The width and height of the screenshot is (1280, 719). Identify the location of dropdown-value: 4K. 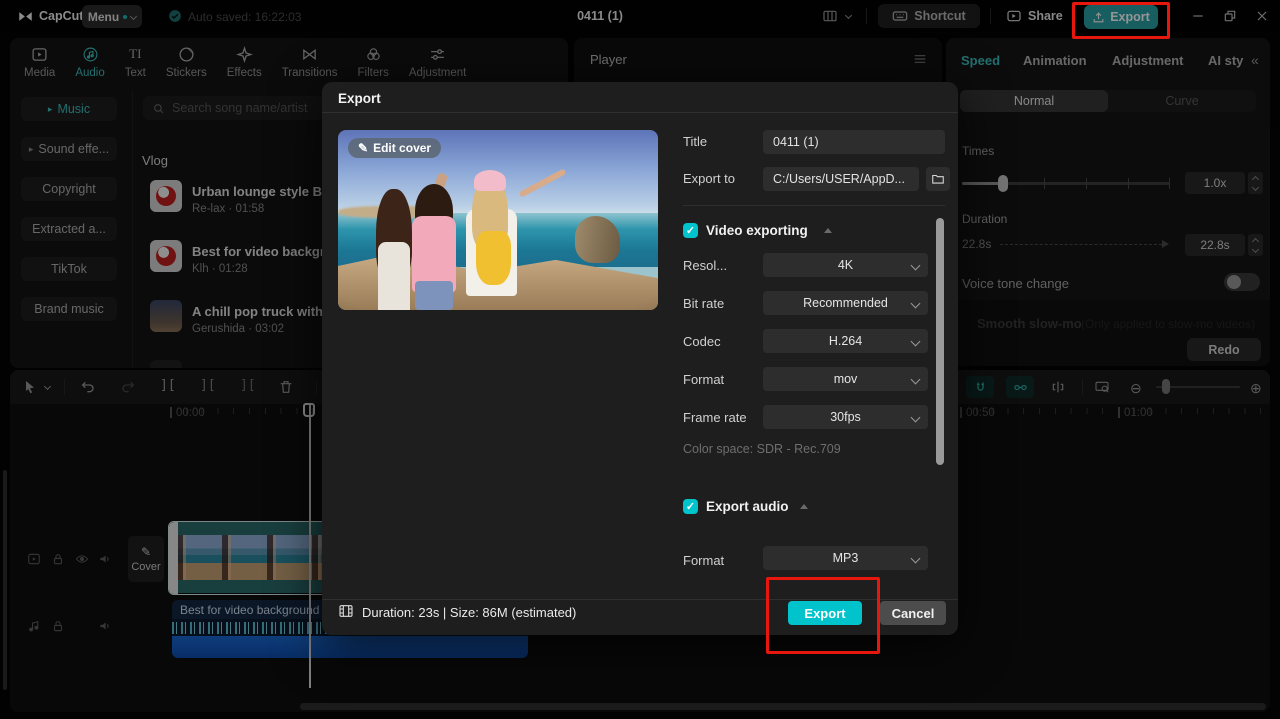
(845, 265).